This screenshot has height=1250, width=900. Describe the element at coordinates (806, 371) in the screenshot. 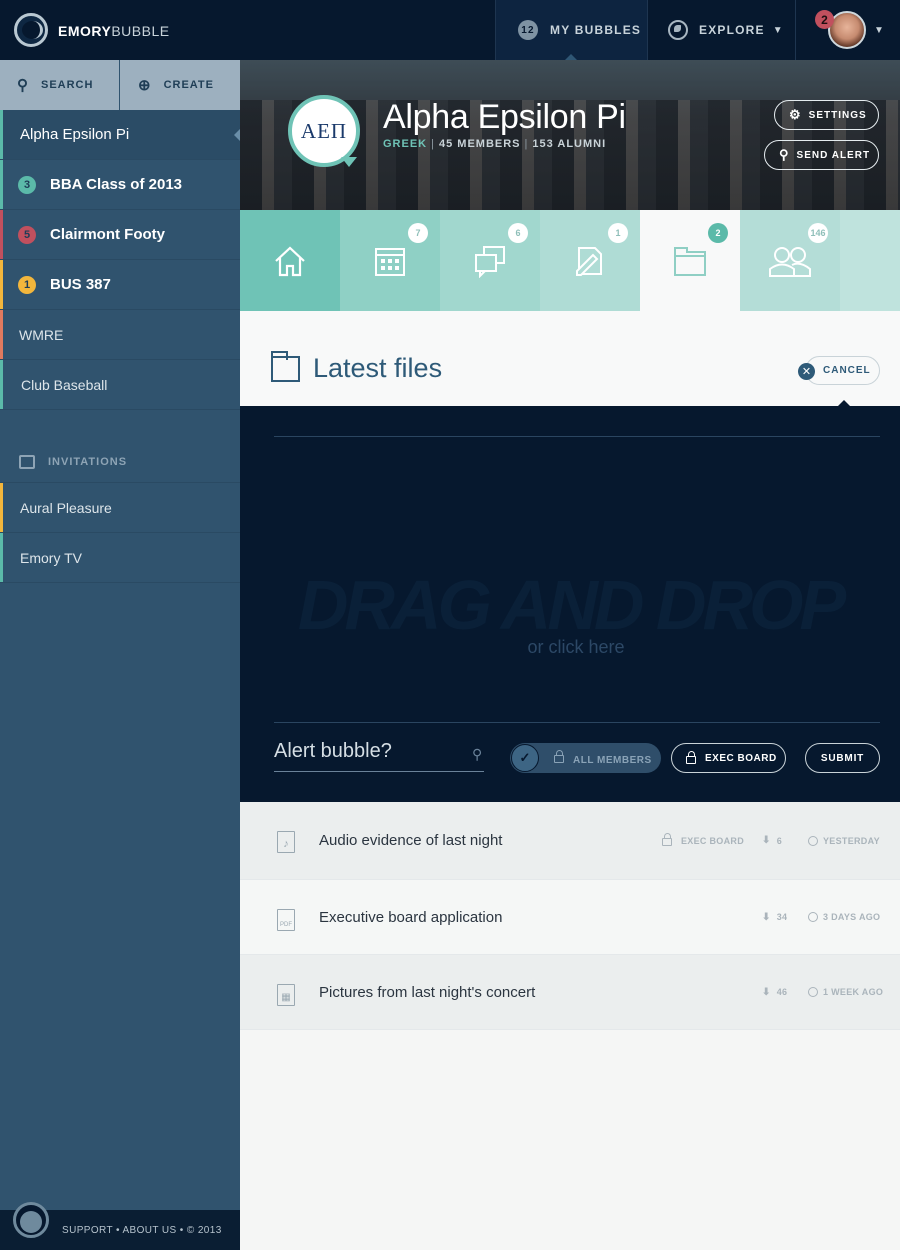

I see `close-icon: ✕` at that location.